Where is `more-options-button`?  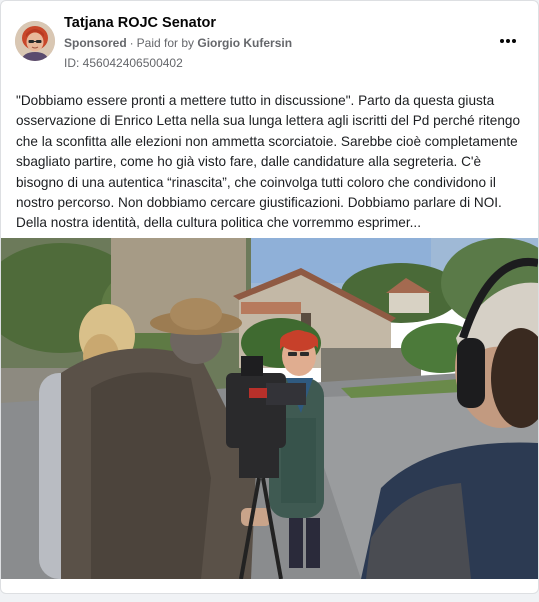
more-options-button is located at coordinates (508, 41).